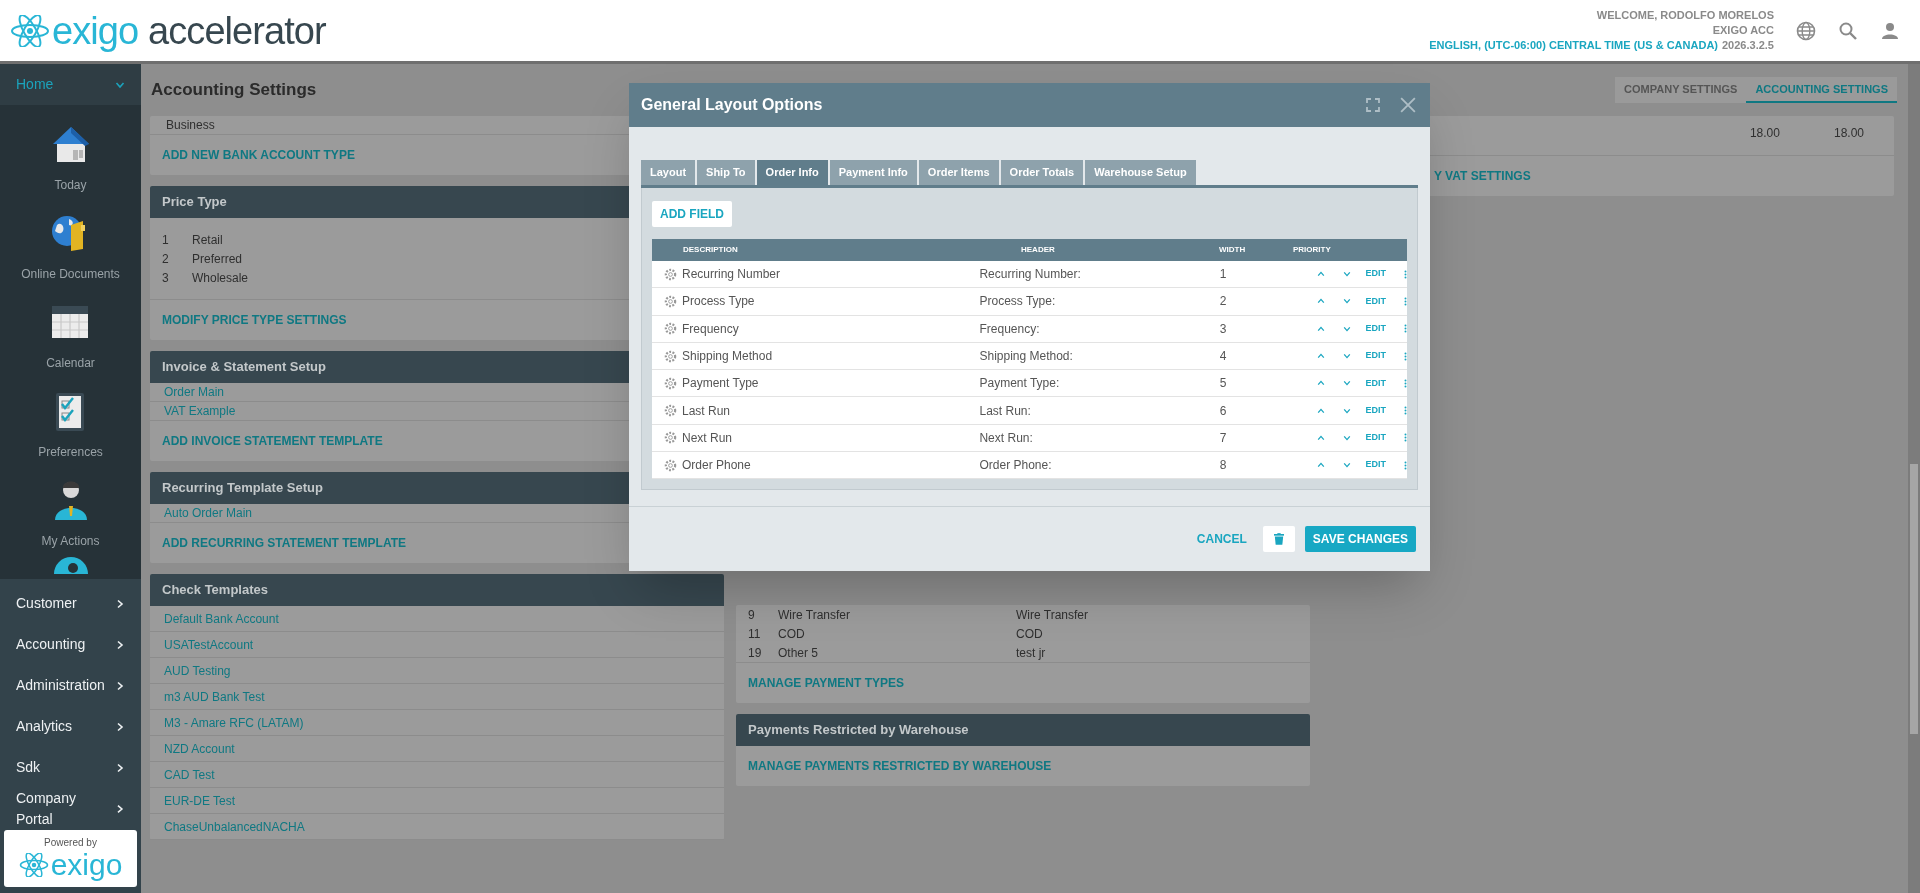 This screenshot has height=893, width=1920. Describe the element at coordinates (200, 411) in the screenshot. I see `template-link: VAT Example` at that location.